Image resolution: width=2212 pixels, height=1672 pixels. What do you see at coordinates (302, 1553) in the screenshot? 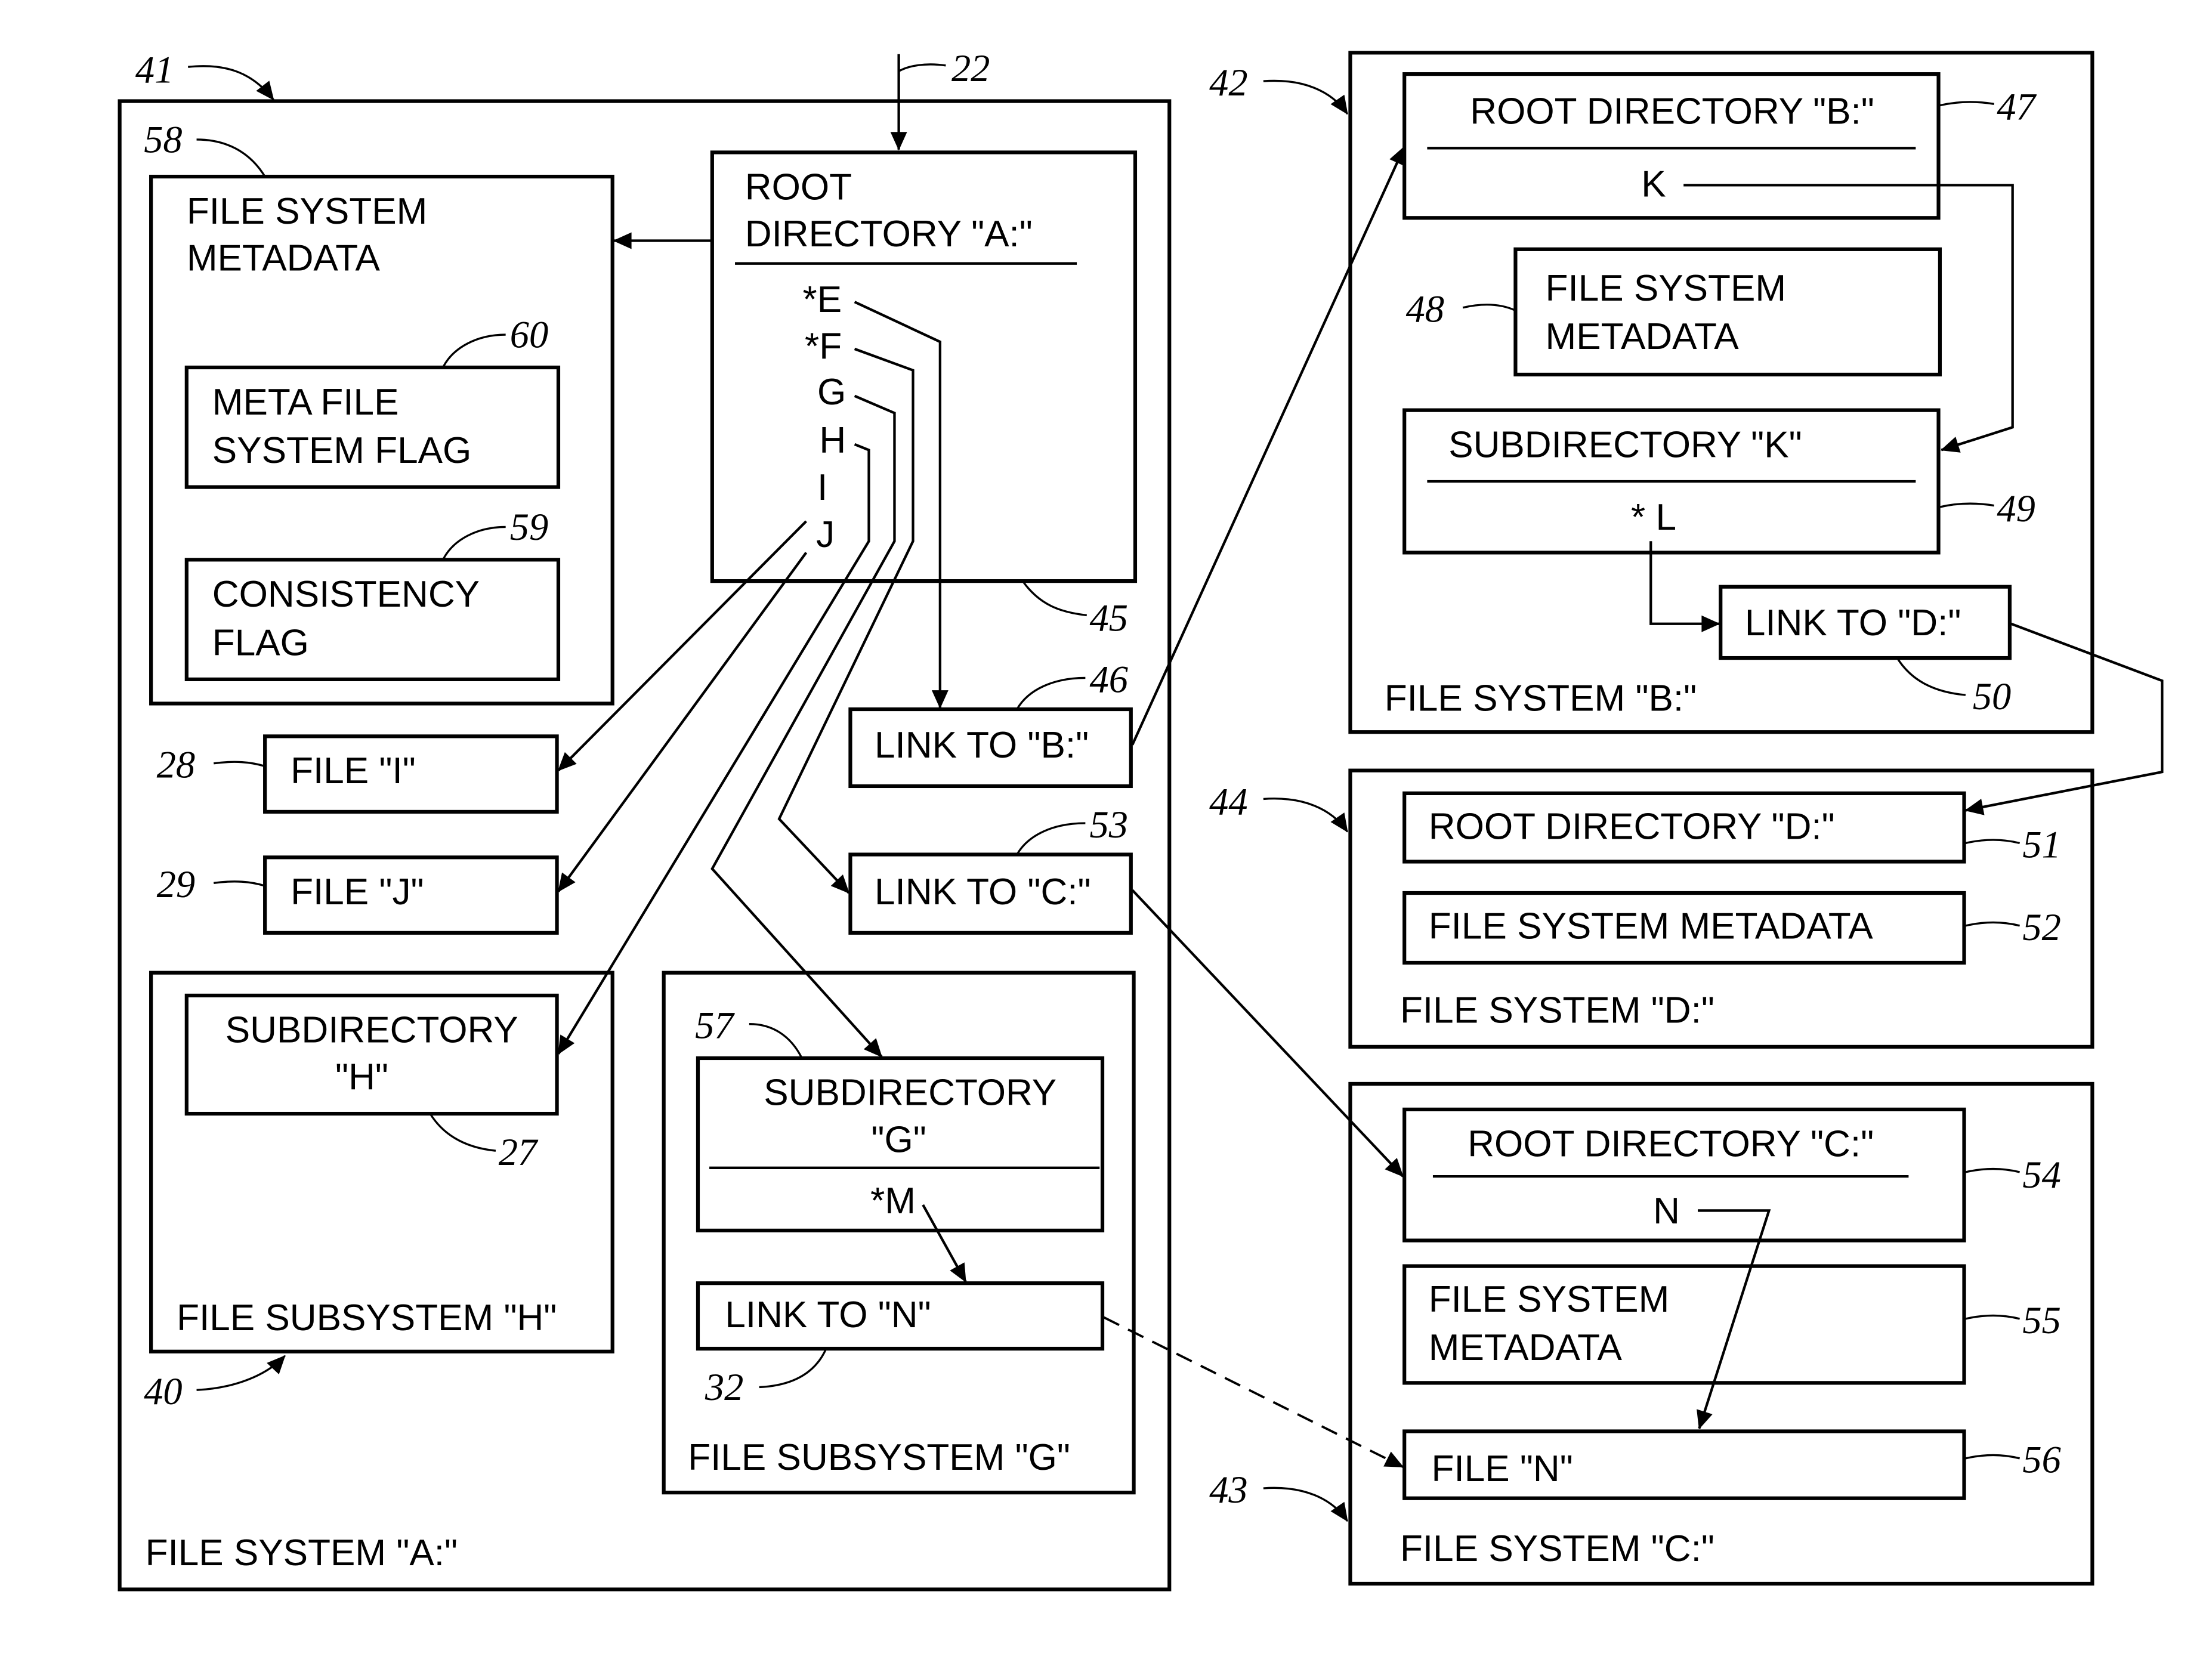
I see `file-system-a-label: FILE SYSTEM "A:"` at bounding box center [302, 1553].